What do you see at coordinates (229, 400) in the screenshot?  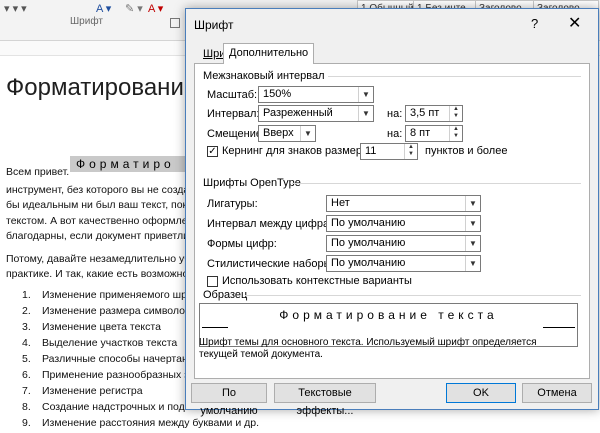 I see `set-default-button: По умолчанию` at bounding box center [229, 400].